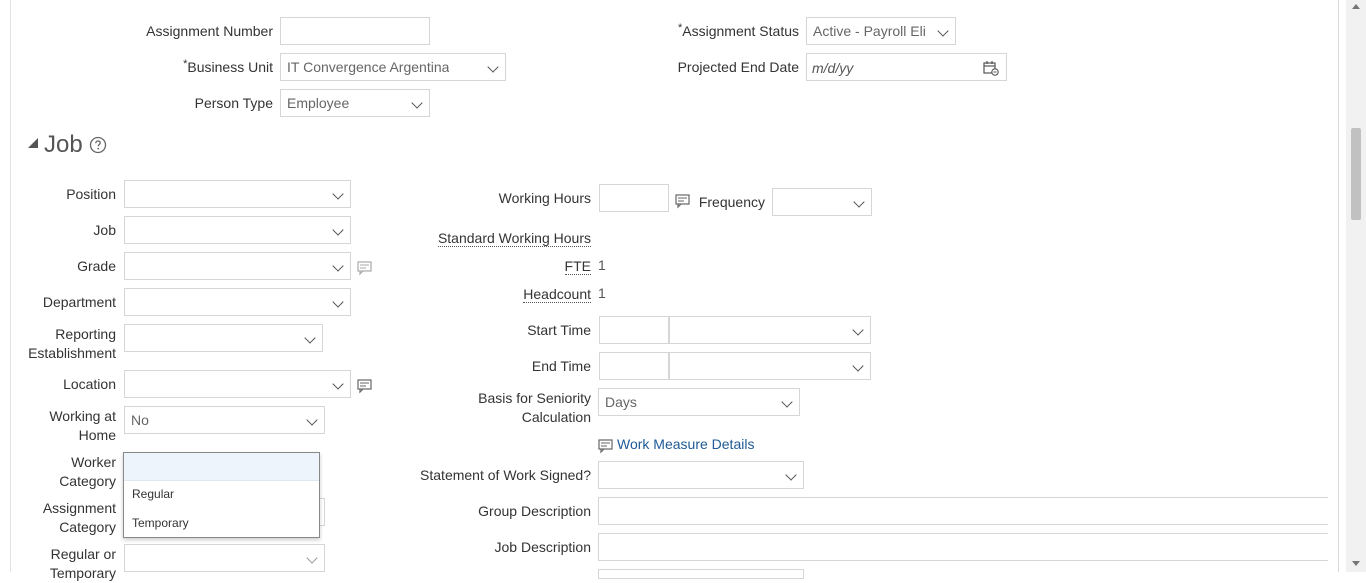  I want to click on help-circle-icon, so click(98, 145).